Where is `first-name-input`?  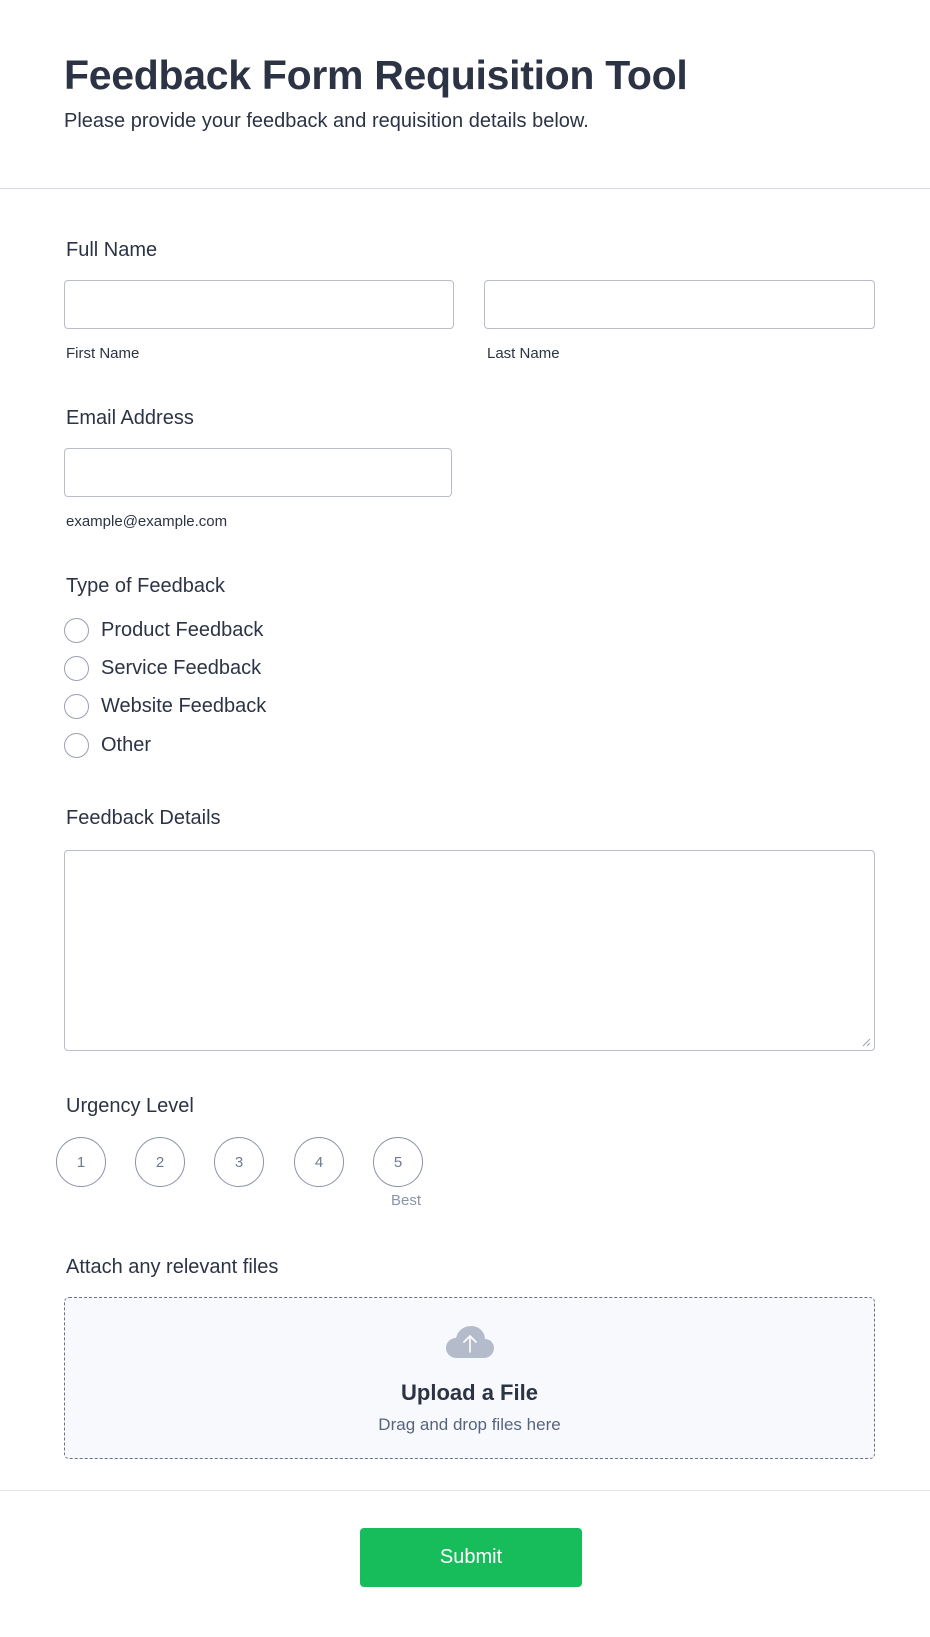
first-name-input is located at coordinates (259, 304).